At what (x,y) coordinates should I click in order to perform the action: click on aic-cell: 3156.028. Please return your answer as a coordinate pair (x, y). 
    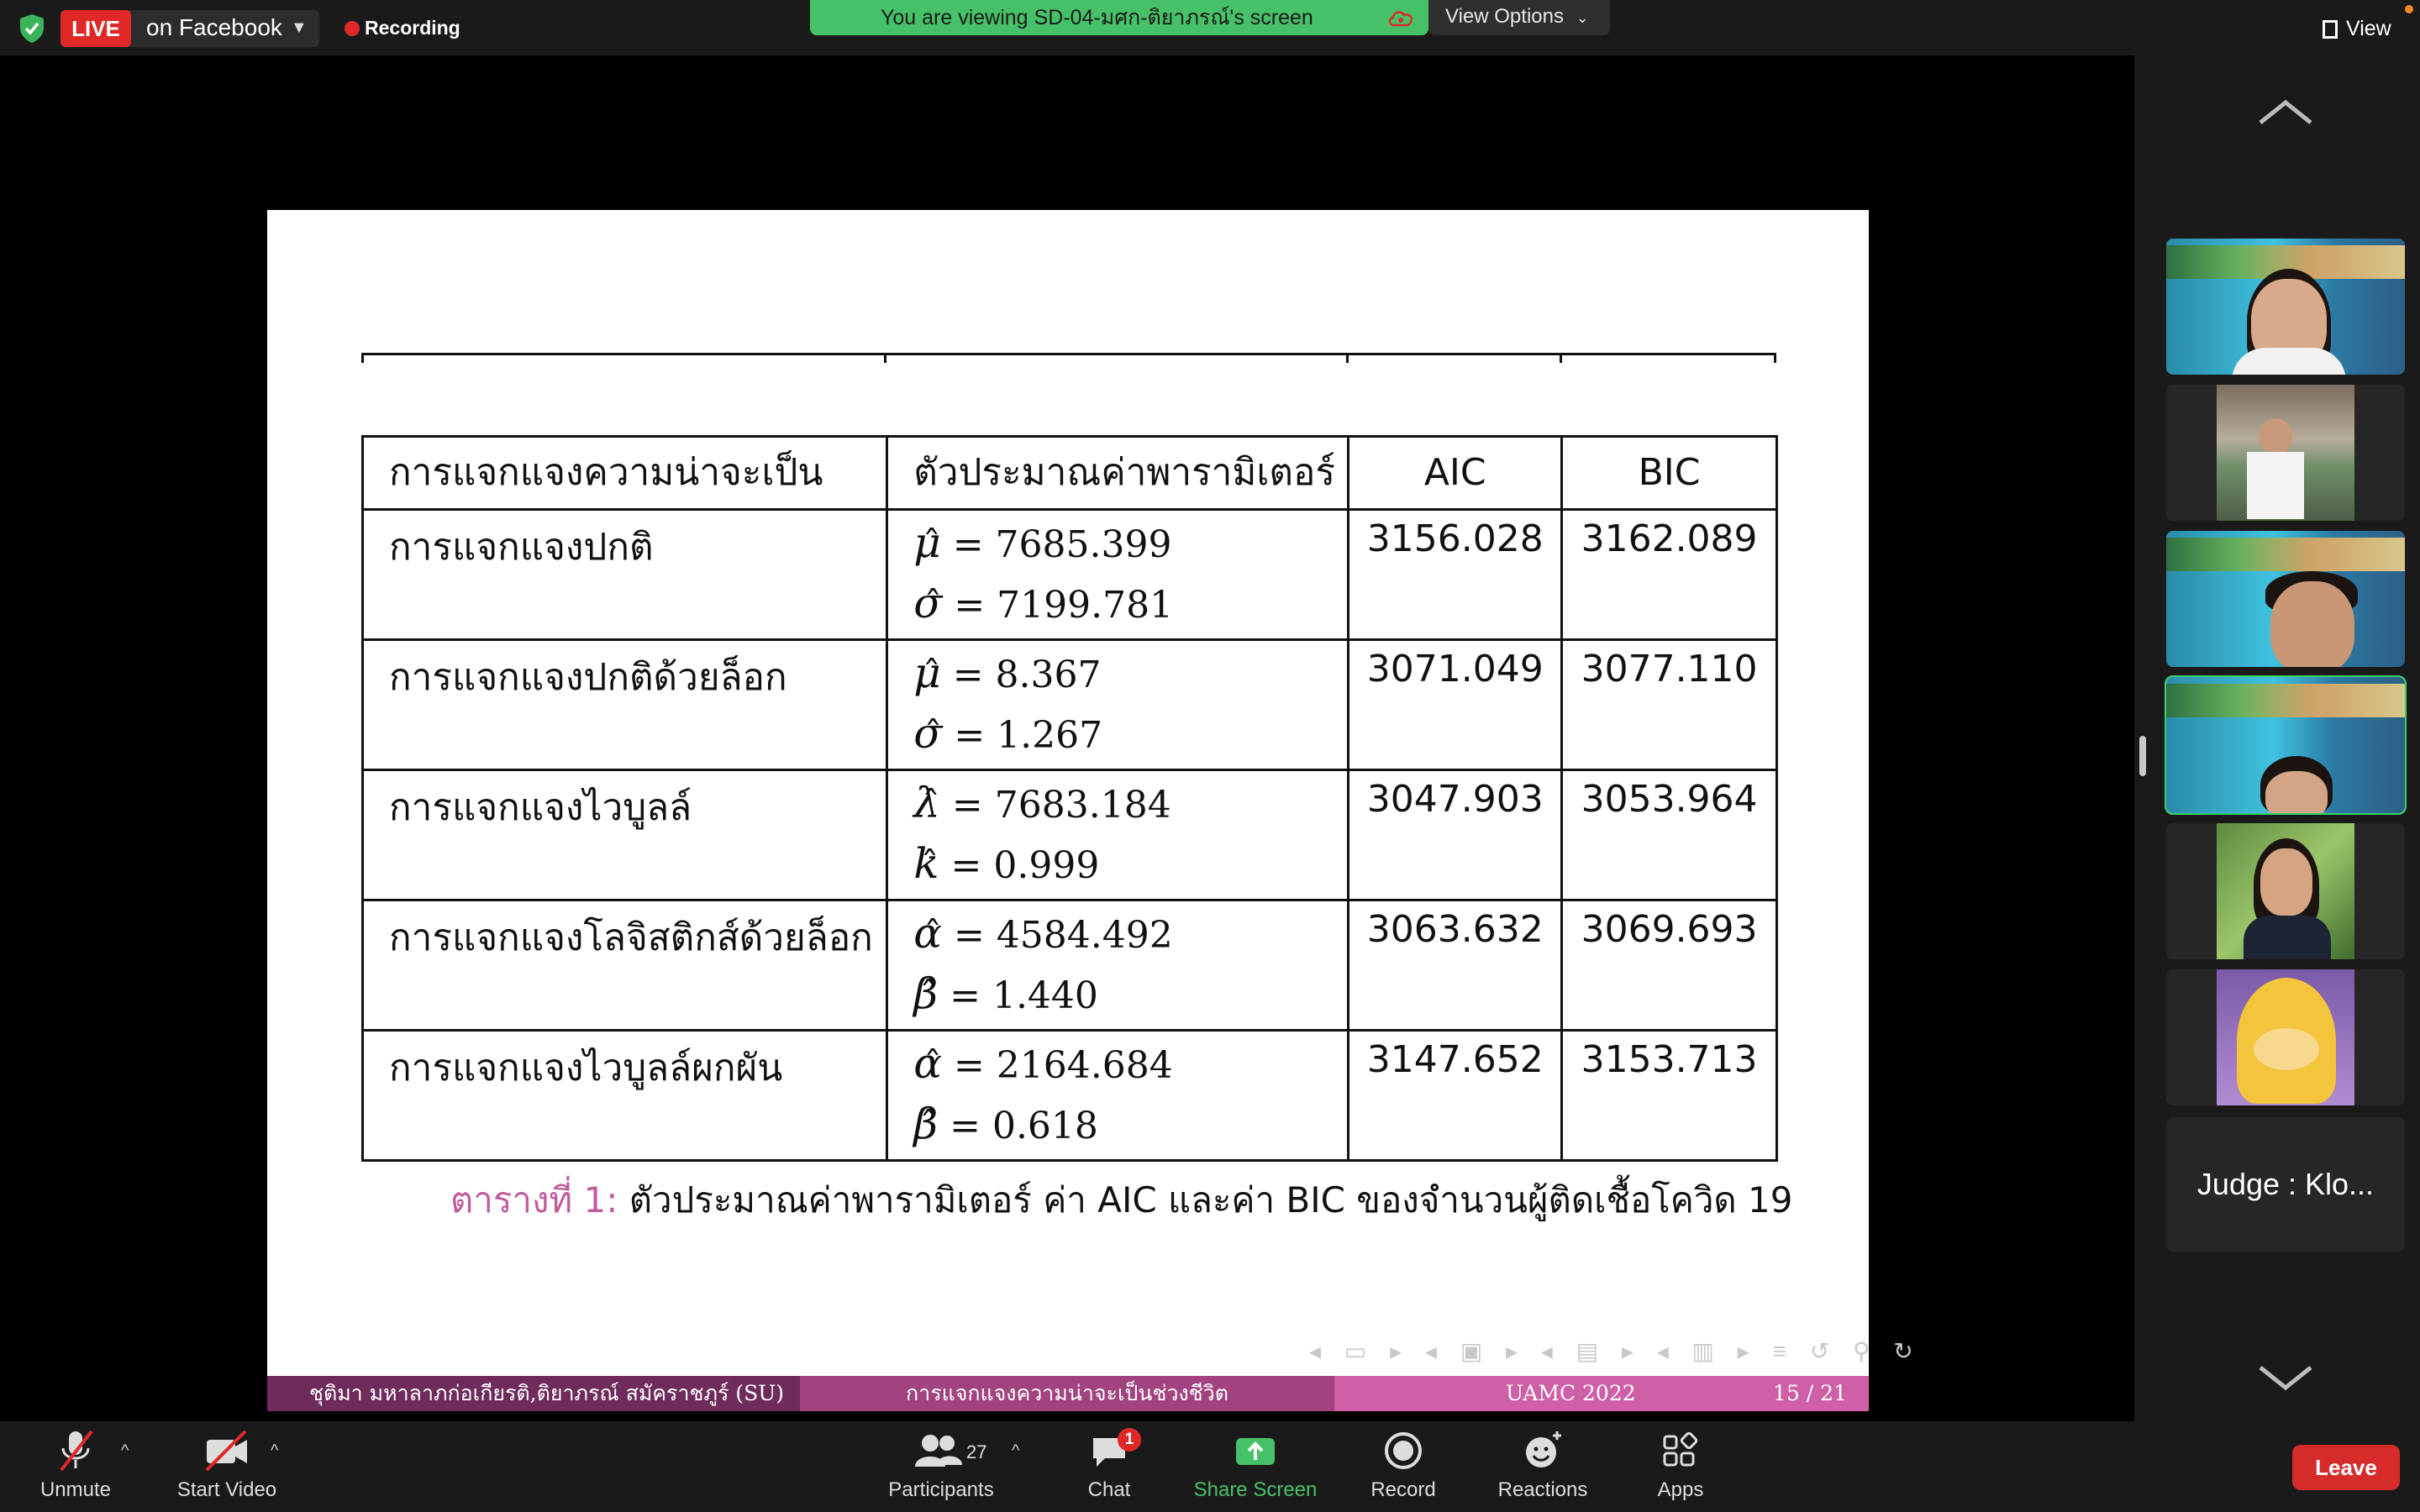
    Looking at the image, I should click on (1455, 574).